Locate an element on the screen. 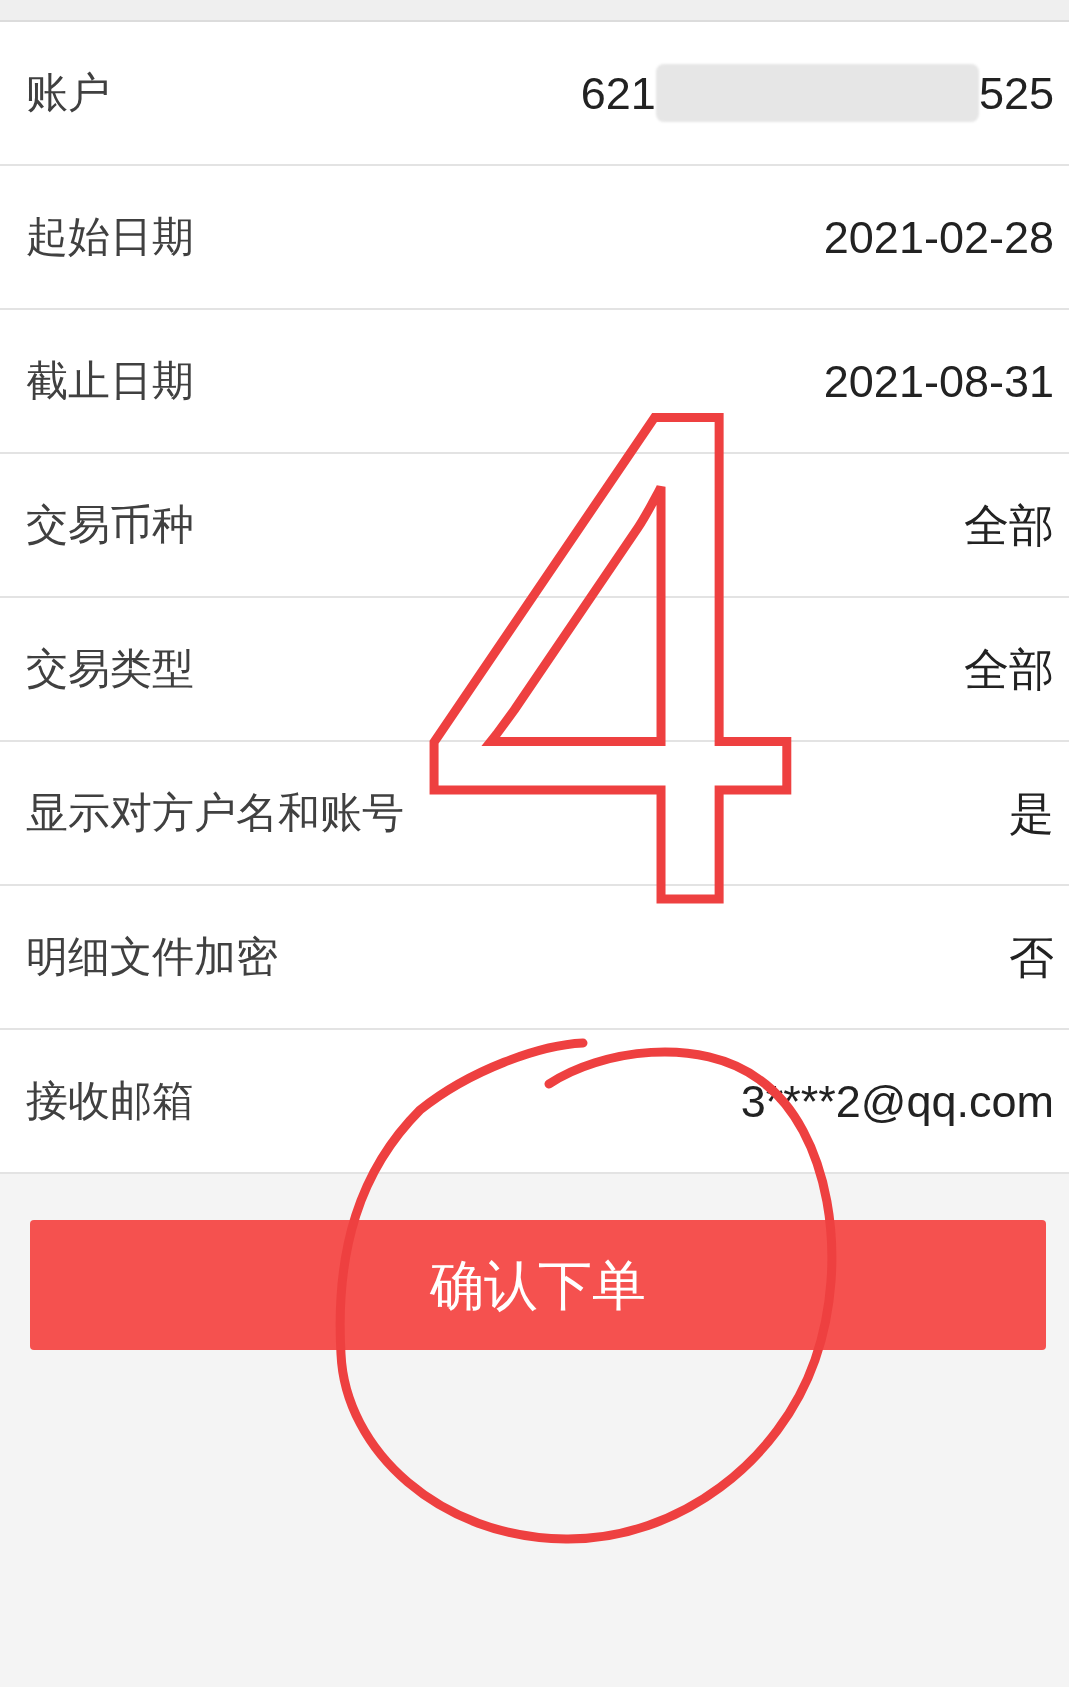 The image size is (1069, 1687). field-label: 明细文件加密 is located at coordinates (152, 957).